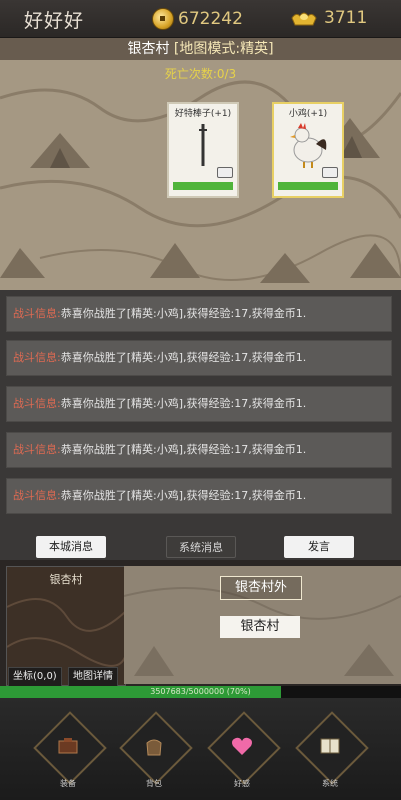 The height and width of the screenshot is (800, 401). Describe the element at coordinates (154, 783) in the screenshot. I see `nav-label: 背包` at that location.